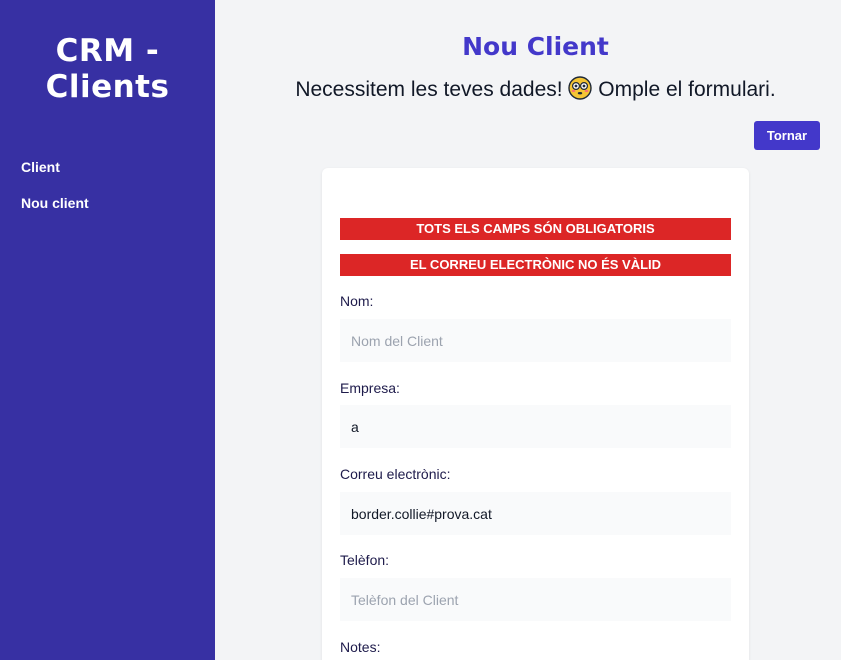 The image size is (841, 660). Describe the element at coordinates (360, 647) in the screenshot. I see `notes-label: Notes:` at that location.